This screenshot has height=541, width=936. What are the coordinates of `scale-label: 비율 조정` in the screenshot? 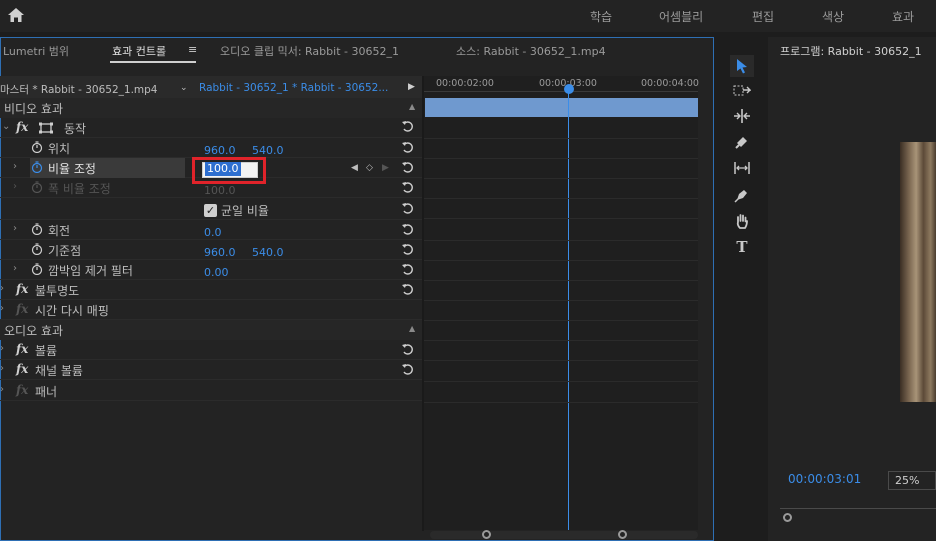 It's located at (72, 169).